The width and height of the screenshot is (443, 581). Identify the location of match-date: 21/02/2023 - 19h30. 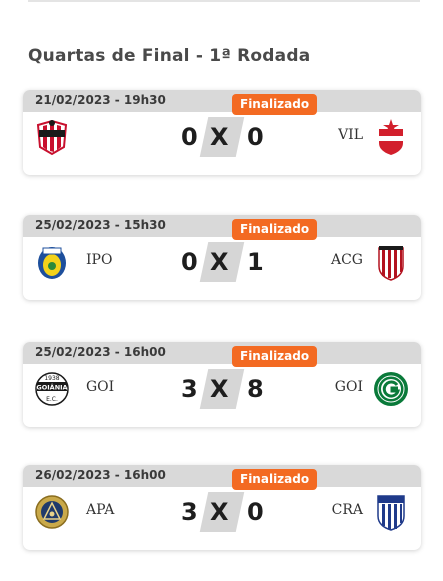
(100, 100).